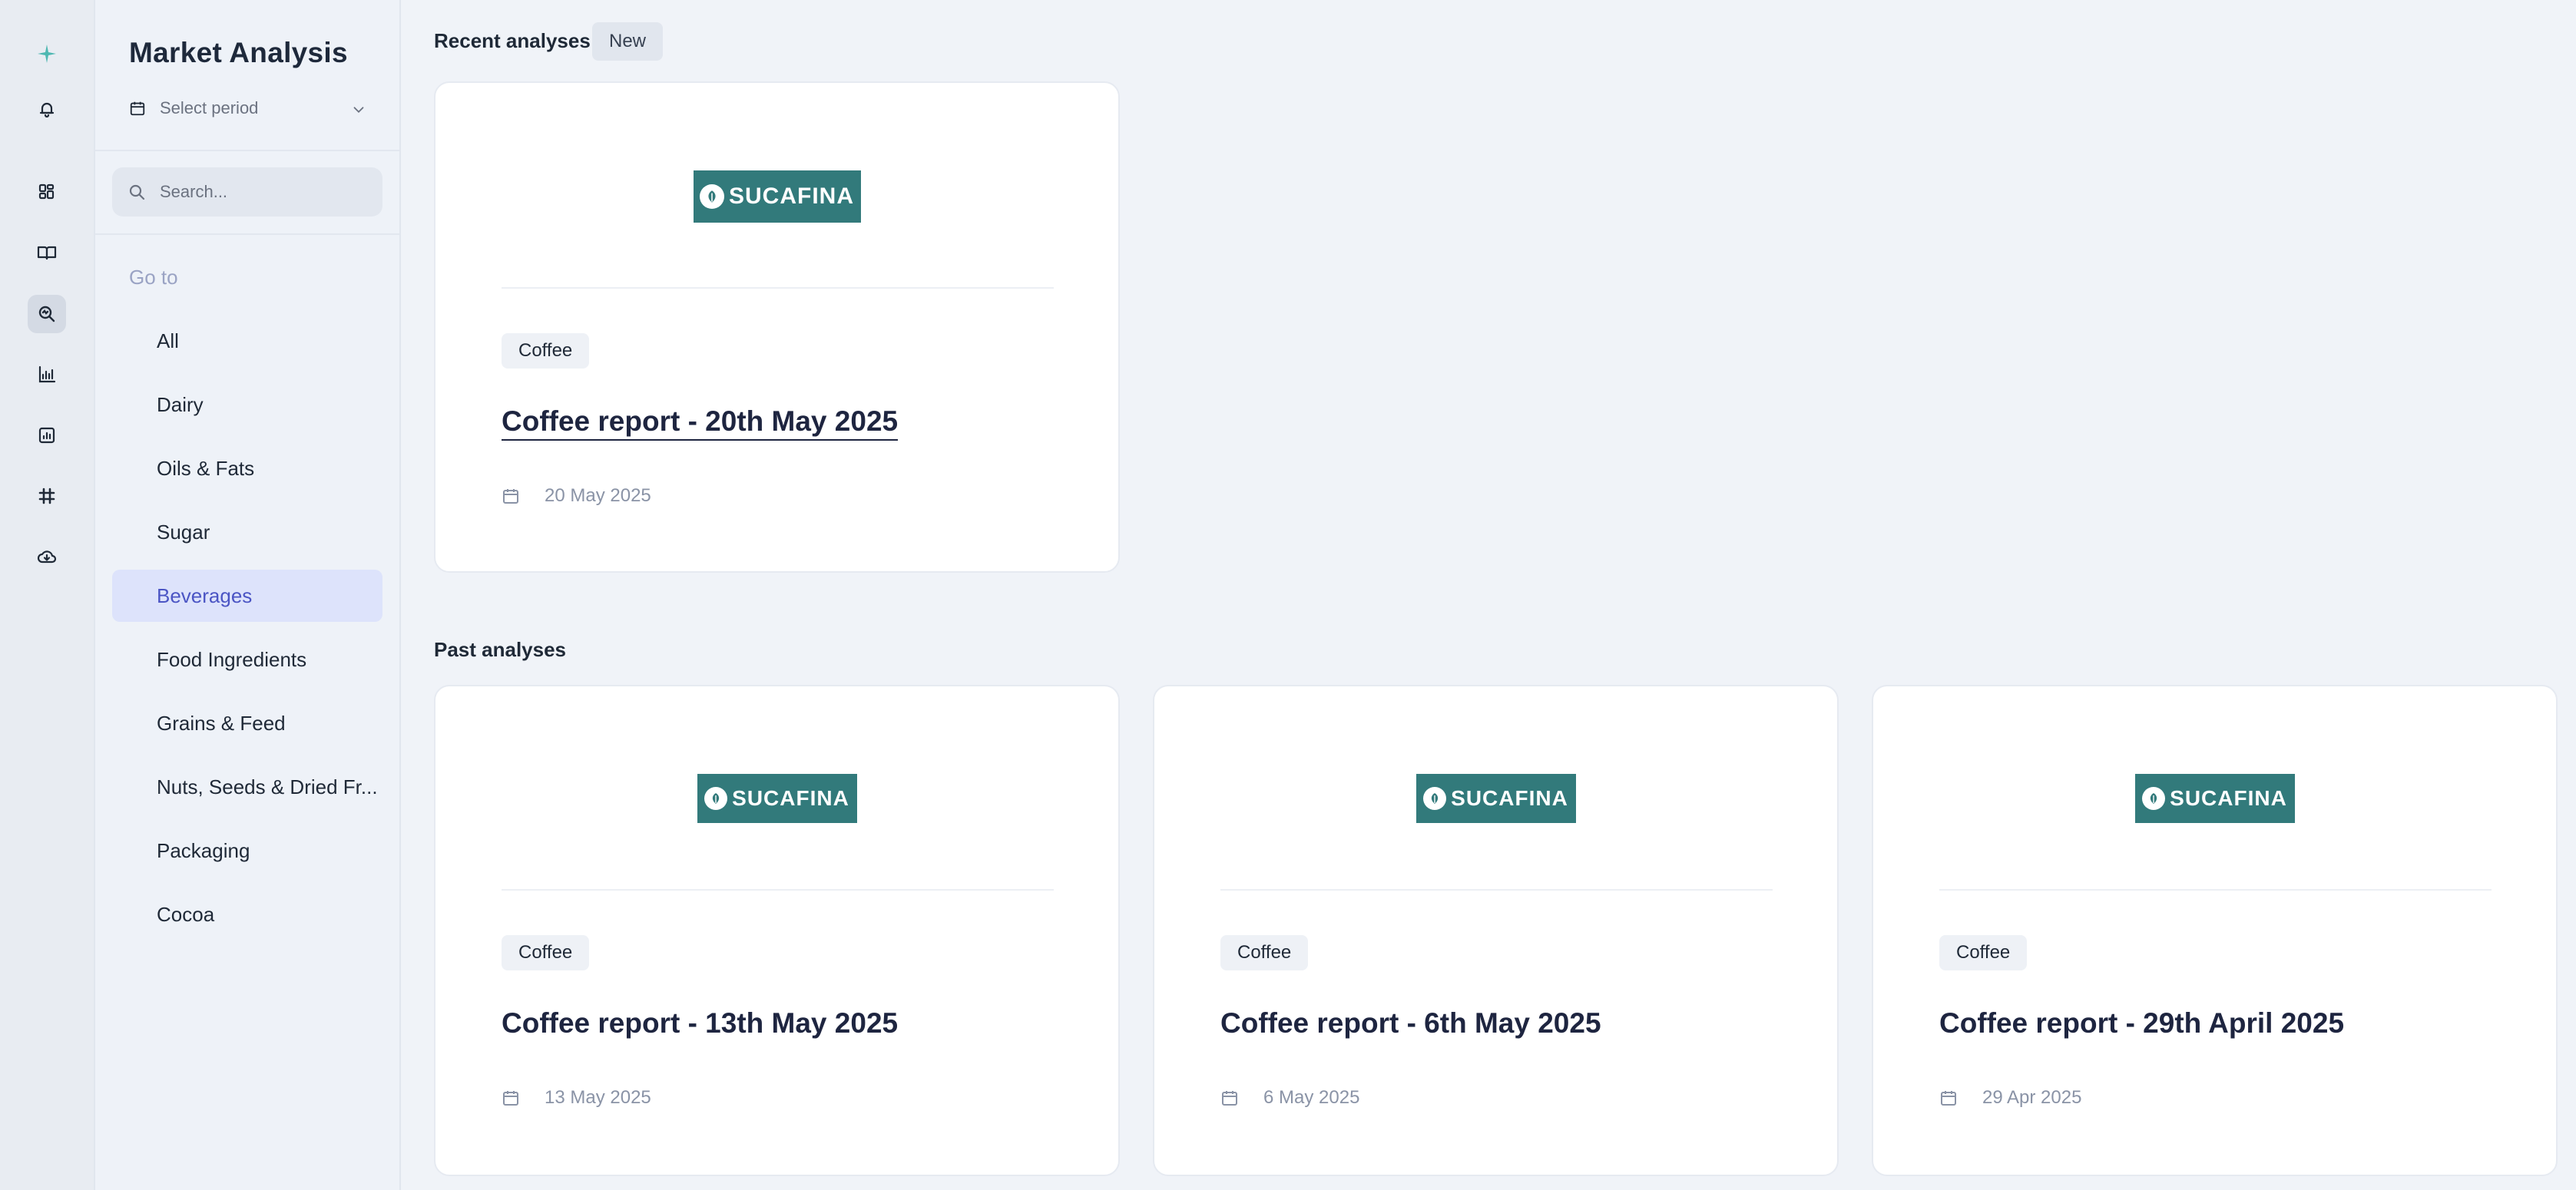  What do you see at coordinates (512, 40) in the screenshot?
I see `recent-analyses-title: Recent analyses` at bounding box center [512, 40].